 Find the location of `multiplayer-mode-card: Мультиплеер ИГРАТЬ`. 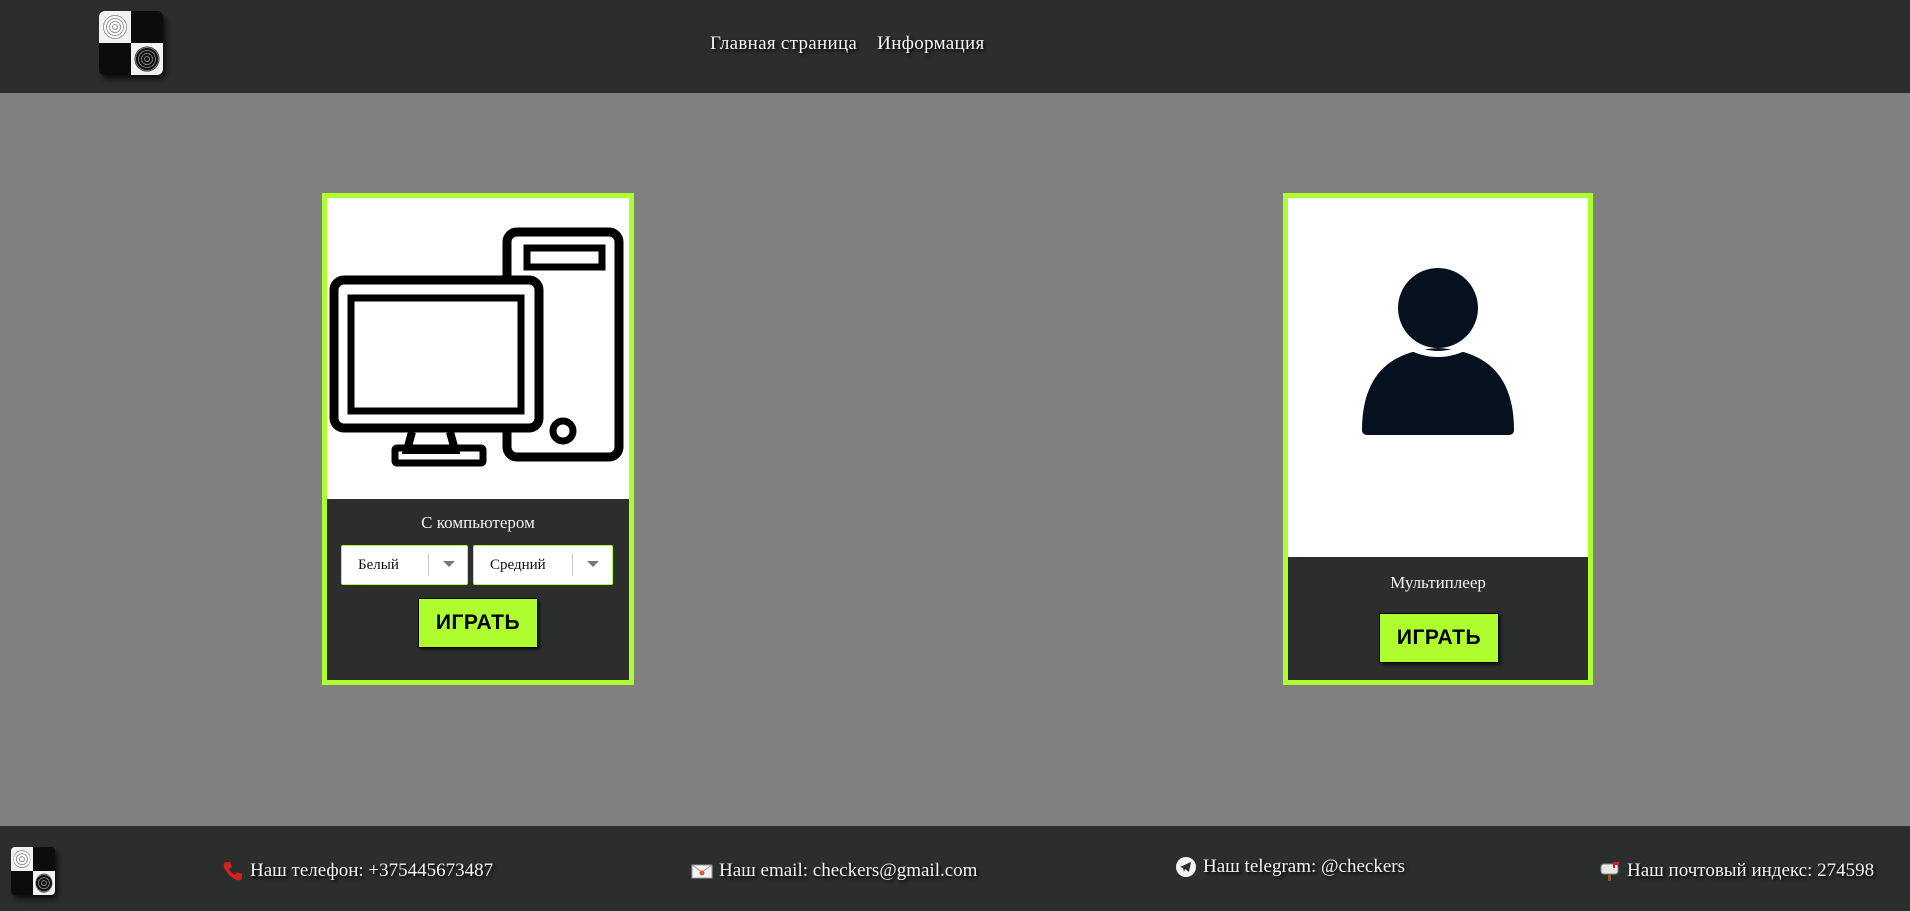

multiplayer-mode-card: Мультиплеер ИГРАТЬ is located at coordinates (1438, 439).